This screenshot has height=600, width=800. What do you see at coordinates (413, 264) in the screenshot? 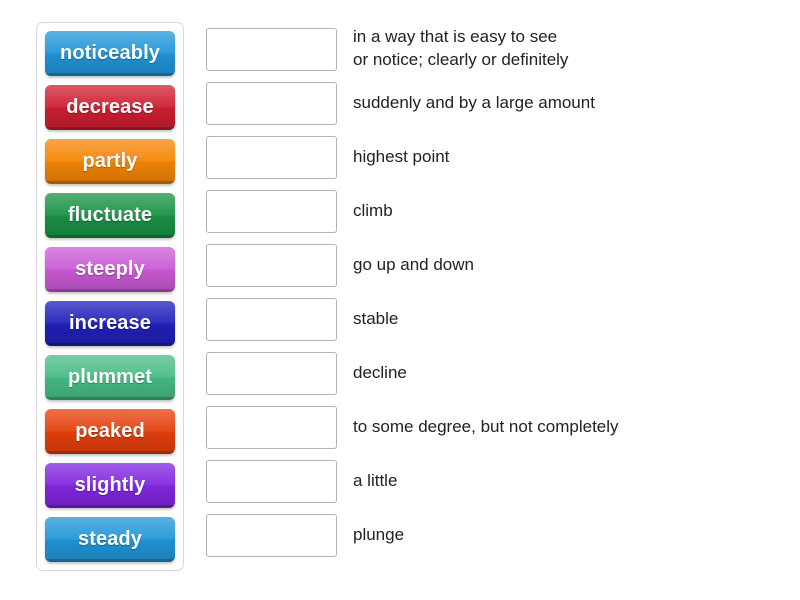
I see `definition-text: go up and down` at bounding box center [413, 264].